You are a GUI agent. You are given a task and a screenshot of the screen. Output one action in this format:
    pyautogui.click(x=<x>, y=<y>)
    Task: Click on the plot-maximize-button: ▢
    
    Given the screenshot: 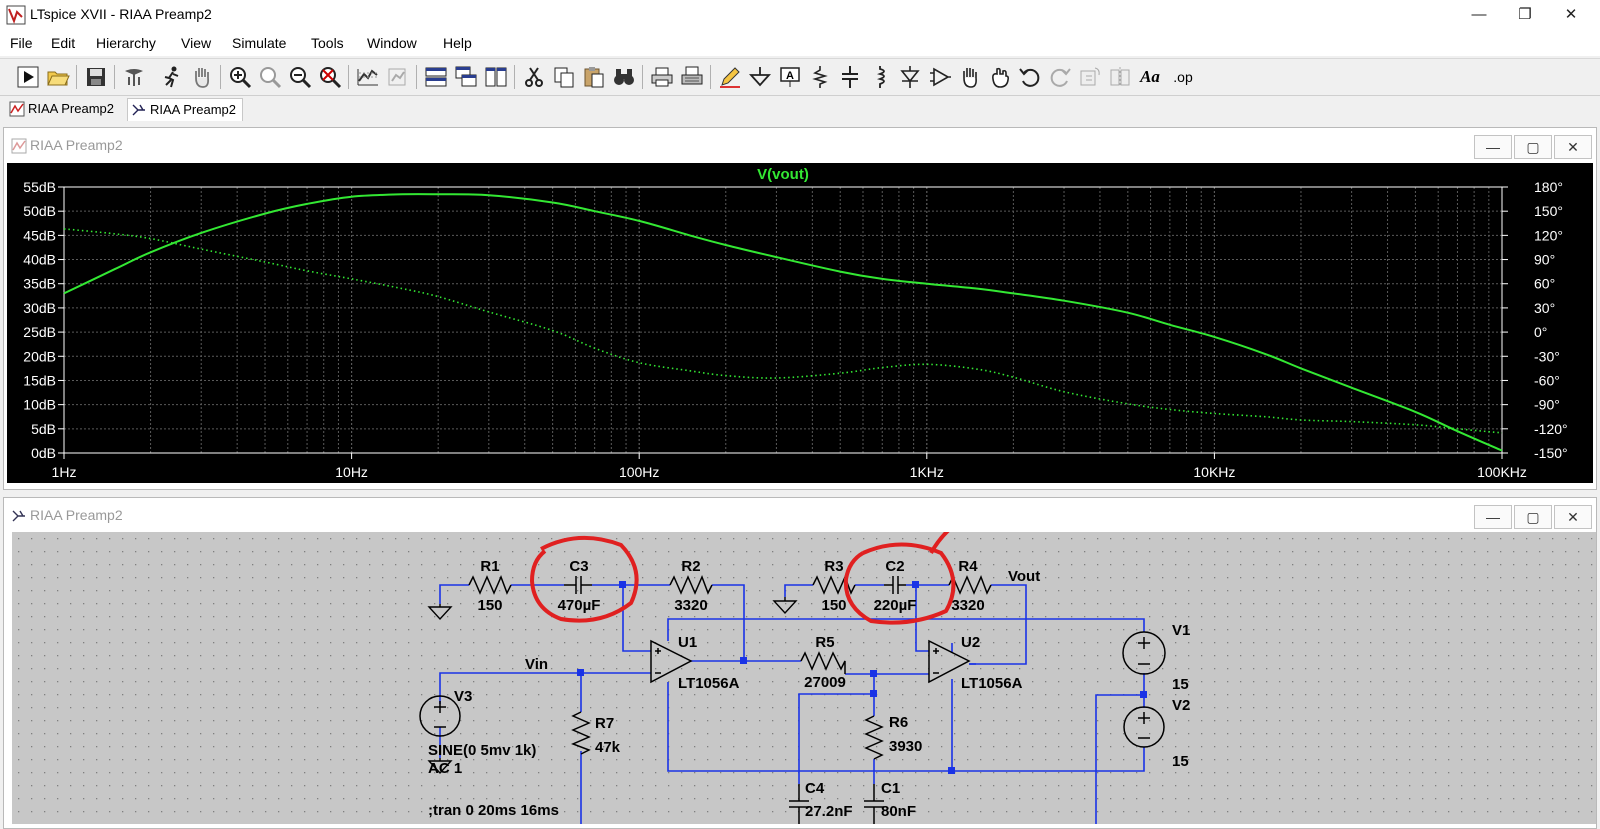 What is the action you would take?
    pyautogui.click(x=1533, y=147)
    